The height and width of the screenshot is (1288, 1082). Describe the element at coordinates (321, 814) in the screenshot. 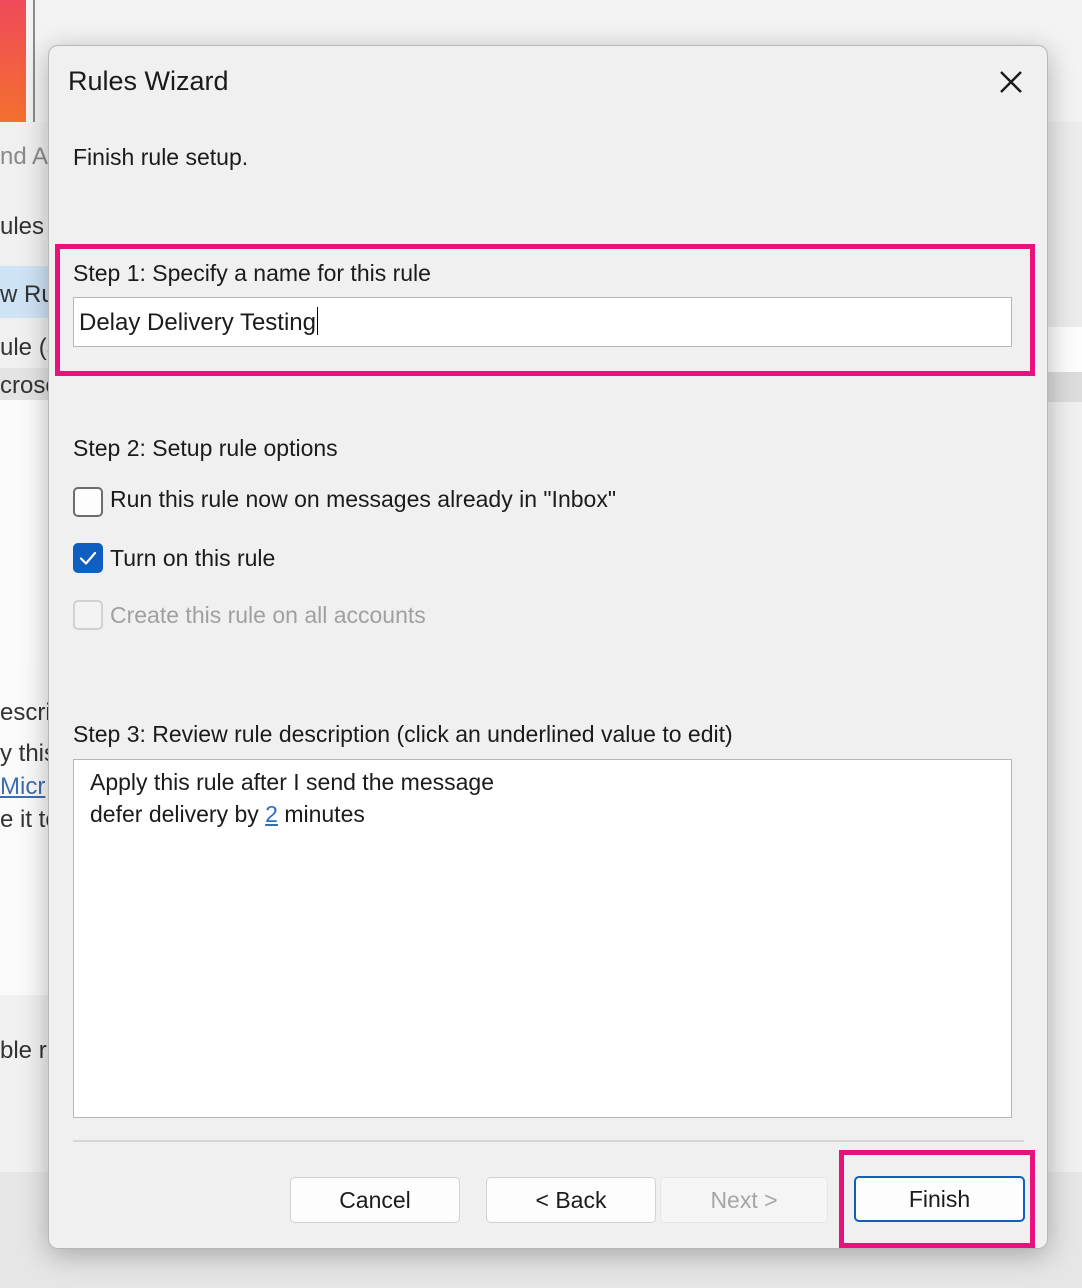

I see `description-suffix: minutes` at that location.